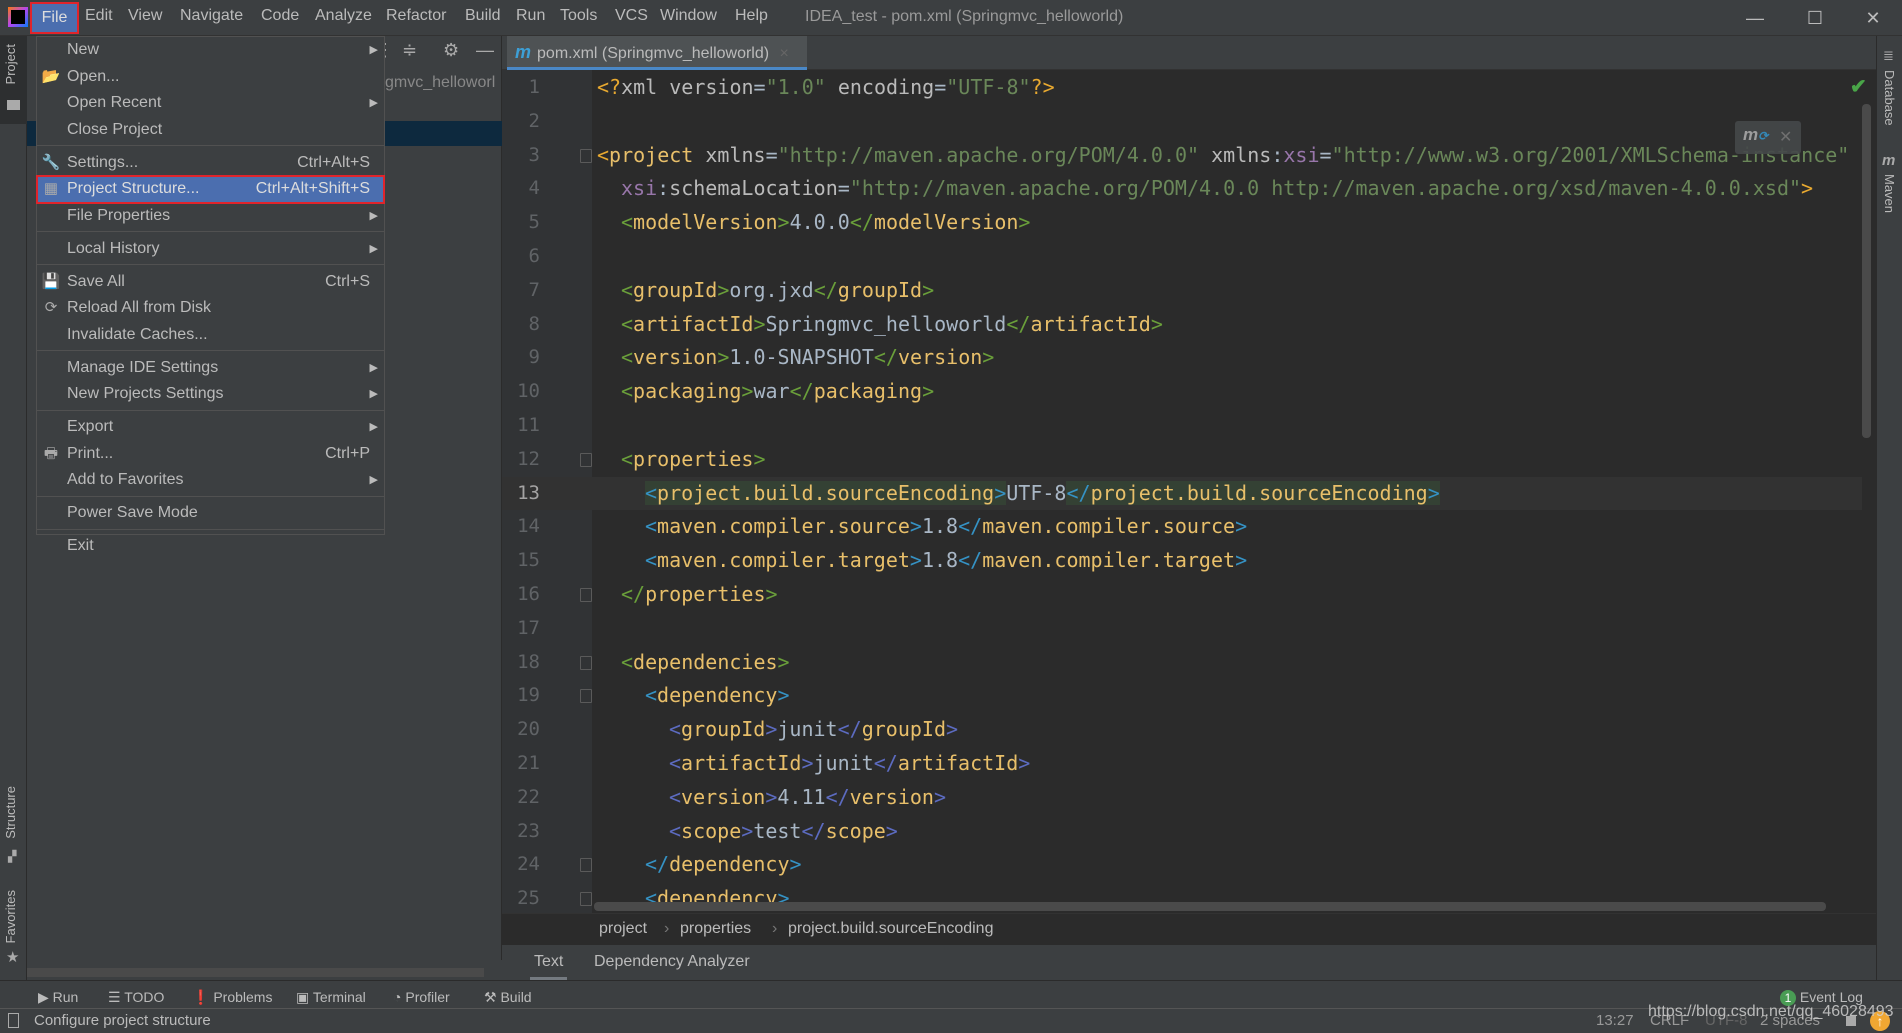  Describe the element at coordinates (784, 53) in the screenshot. I see `tab-close-icon: ×` at that location.